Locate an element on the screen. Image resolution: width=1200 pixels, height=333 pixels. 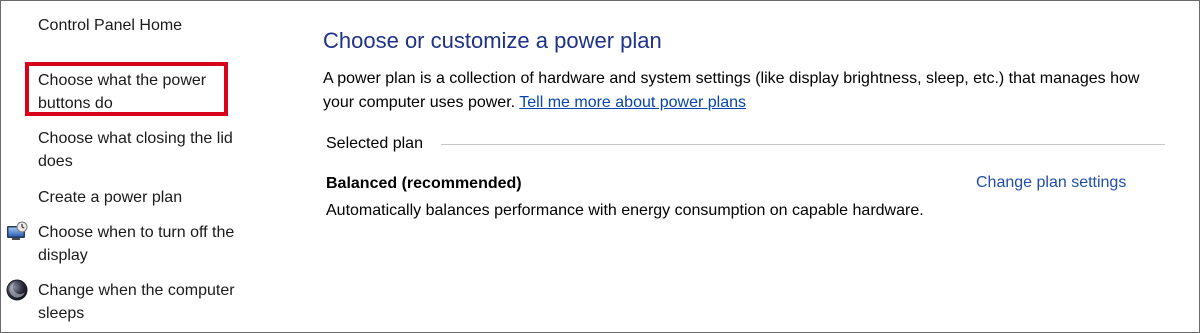
sidebar-item-label: Create a power plan is located at coordinates (110, 197).